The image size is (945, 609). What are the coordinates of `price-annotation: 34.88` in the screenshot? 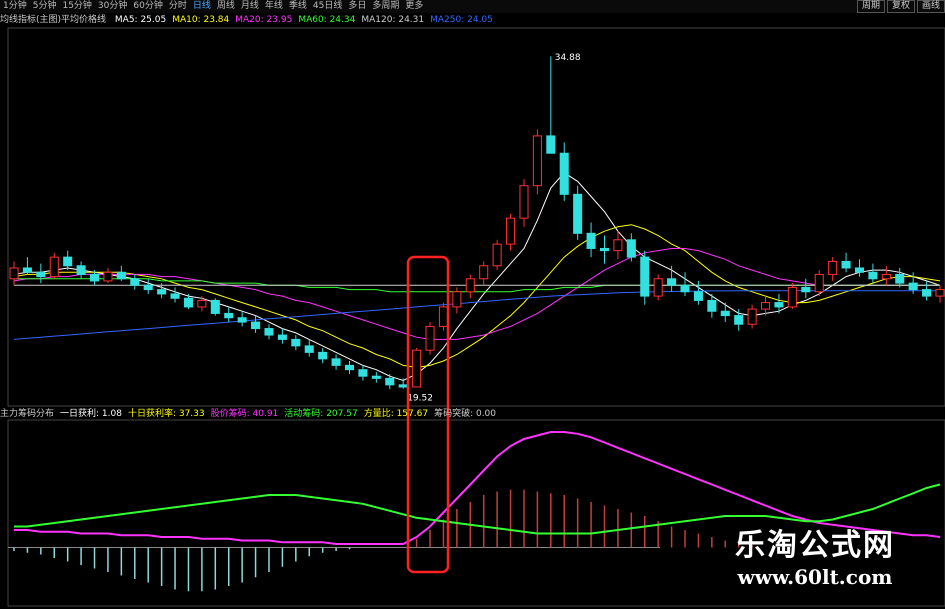 It's located at (568, 58).